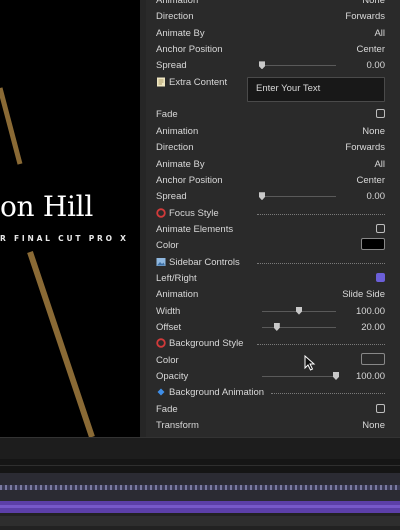 This screenshot has width=400, height=530. What do you see at coordinates (194, 213) in the screenshot?
I see `section-header-label: Focus Style` at bounding box center [194, 213].